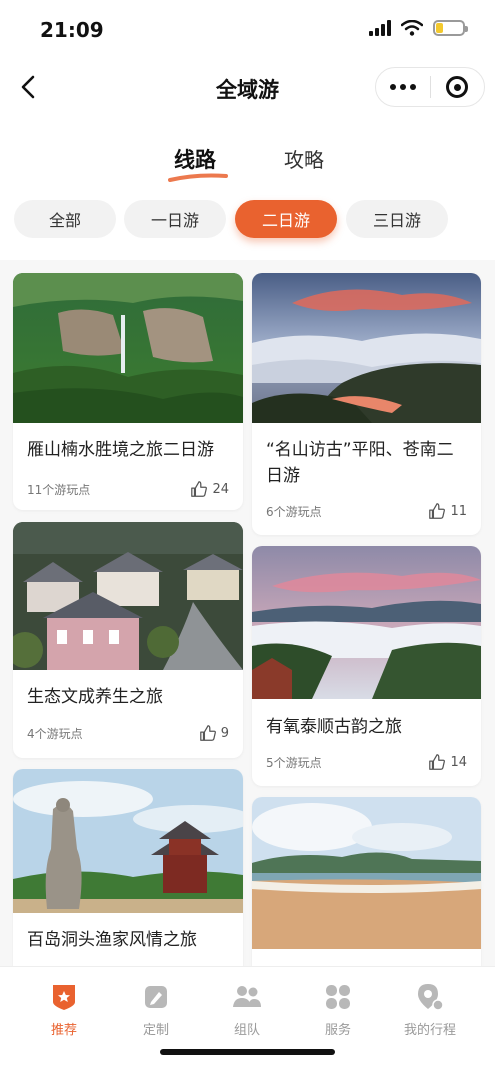 The image size is (495, 1070). I want to click on more-button, so click(403, 87).